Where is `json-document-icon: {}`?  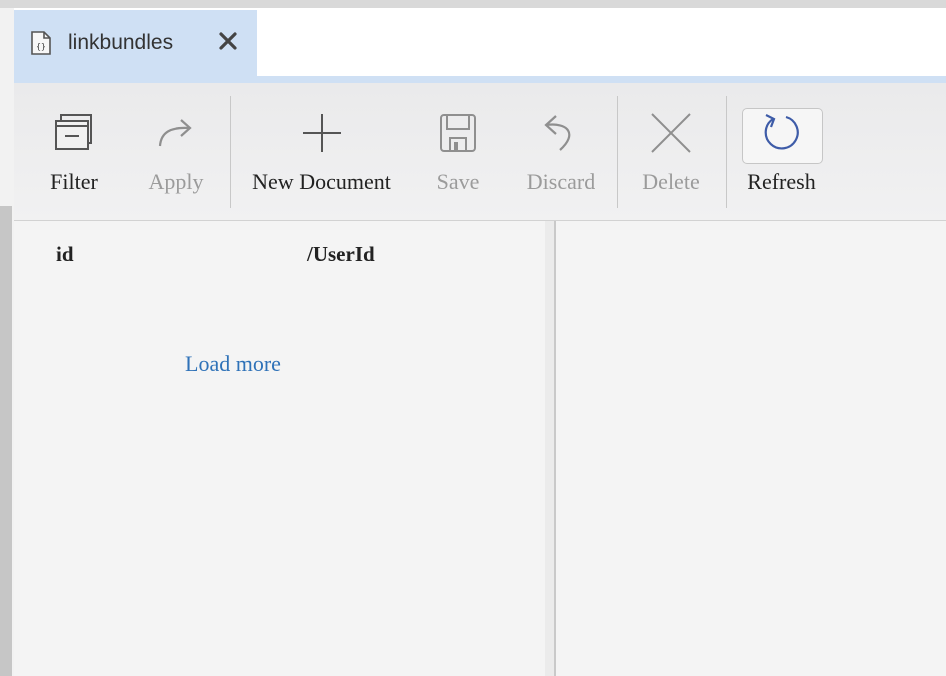
json-document-icon: {} is located at coordinates (41, 43).